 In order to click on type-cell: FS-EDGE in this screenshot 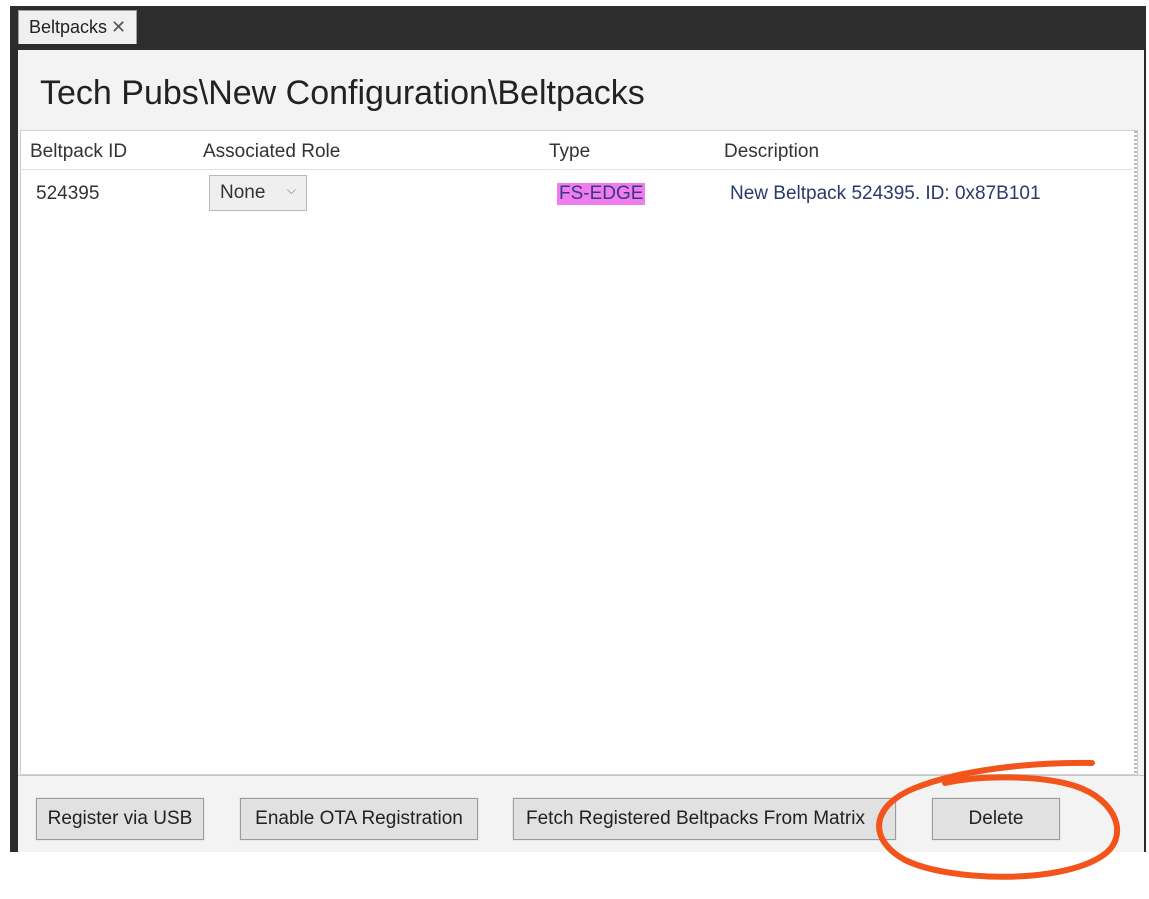, I will do `click(601, 194)`.